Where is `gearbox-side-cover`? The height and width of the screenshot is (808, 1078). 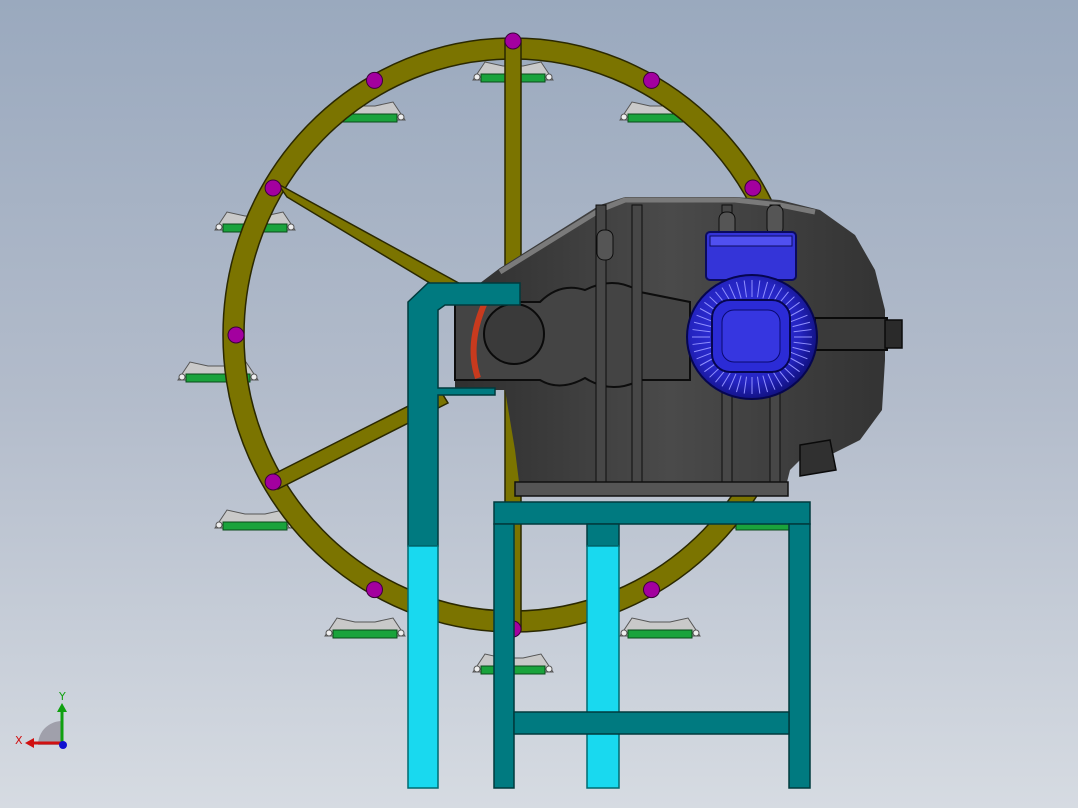
gearbox-side-cover is located at coordinates (818, 458).